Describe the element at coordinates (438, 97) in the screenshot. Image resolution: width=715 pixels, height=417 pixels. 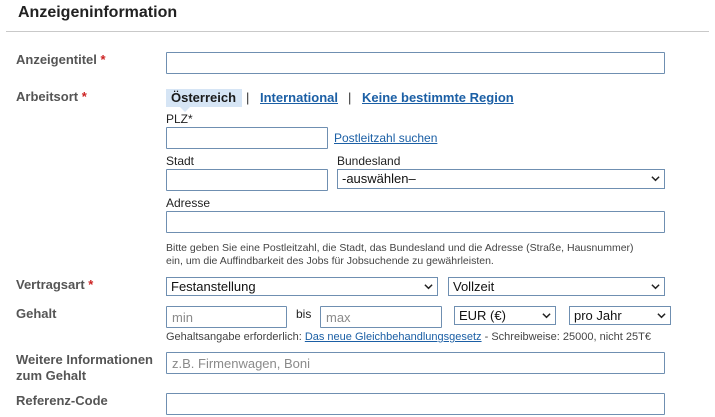
I see `tab-keine-region: Keine bestimmte Region` at that location.